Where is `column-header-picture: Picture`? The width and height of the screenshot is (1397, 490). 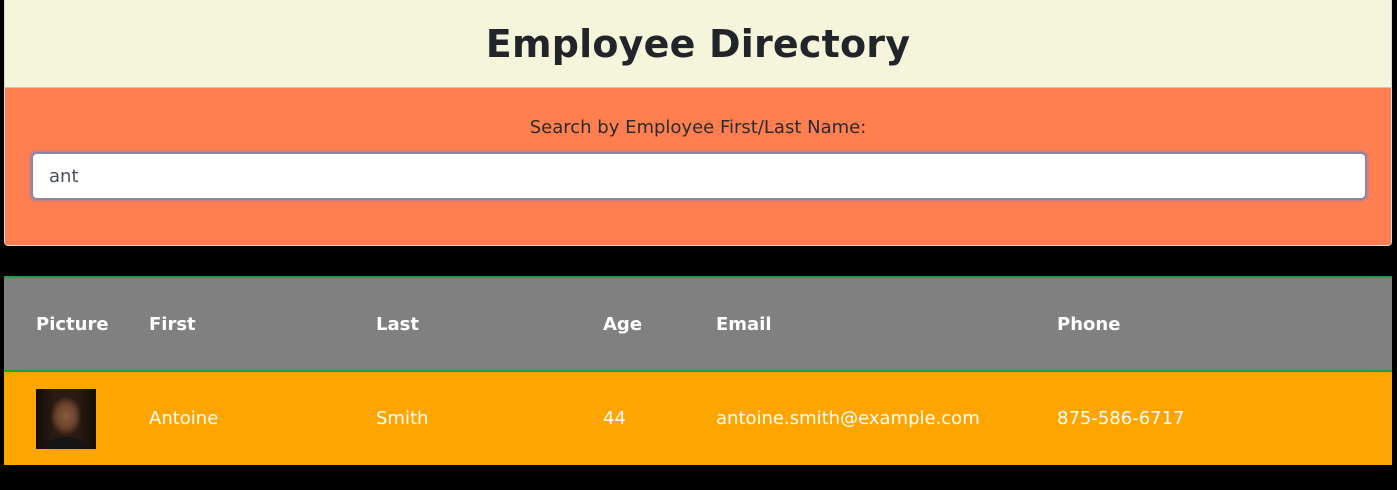 column-header-picture: Picture is located at coordinates (72, 324).